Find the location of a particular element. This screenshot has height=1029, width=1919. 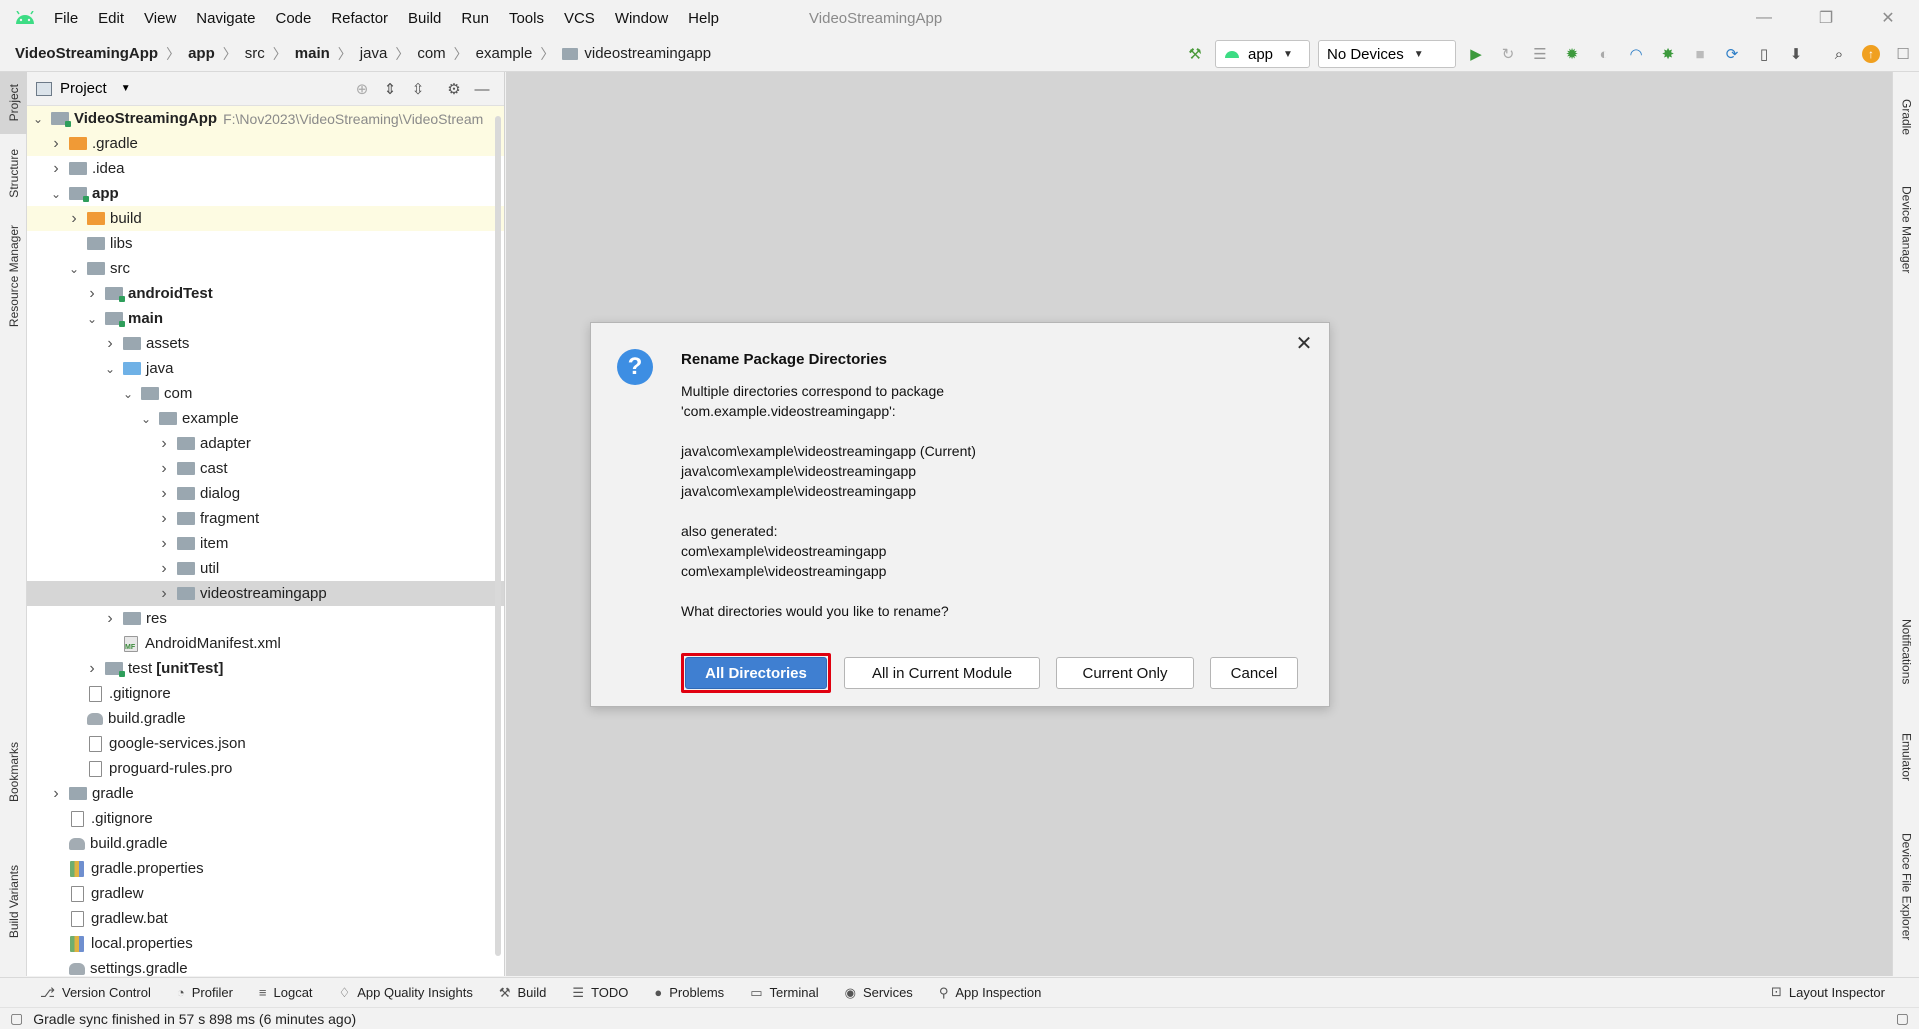

menu-run: Run is located at coordinates (475, 18).